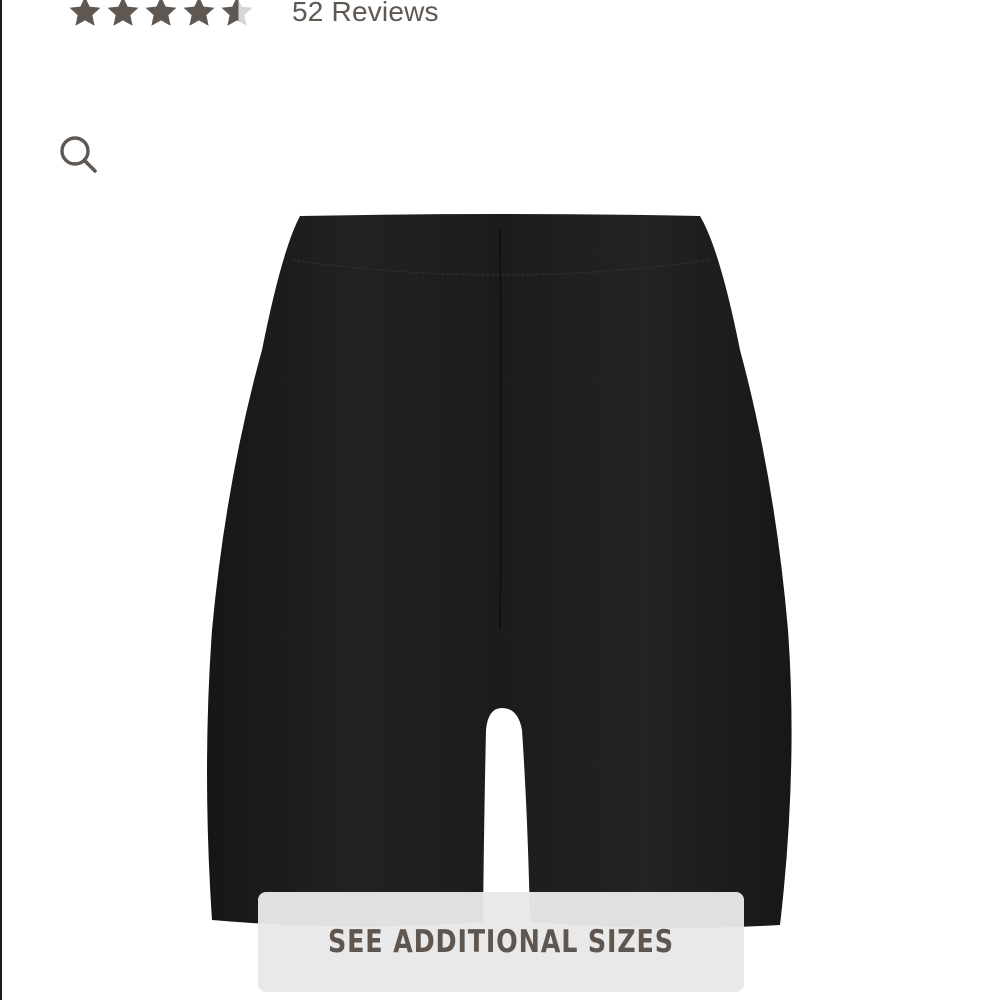 The image size is (1000, 1000). I want to click on left-border, so click(1, 500).